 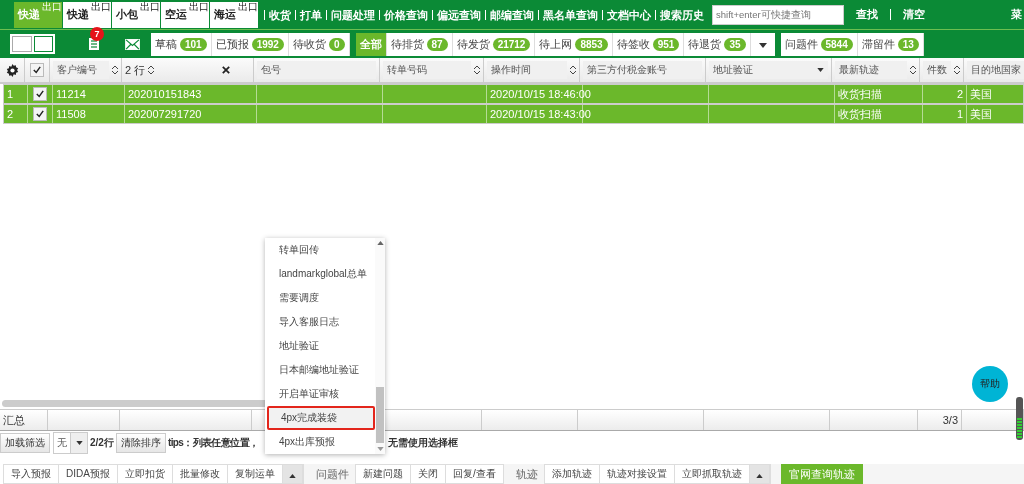 I want to click on action-button: 添加轨迹, so click(x=571, y=474).